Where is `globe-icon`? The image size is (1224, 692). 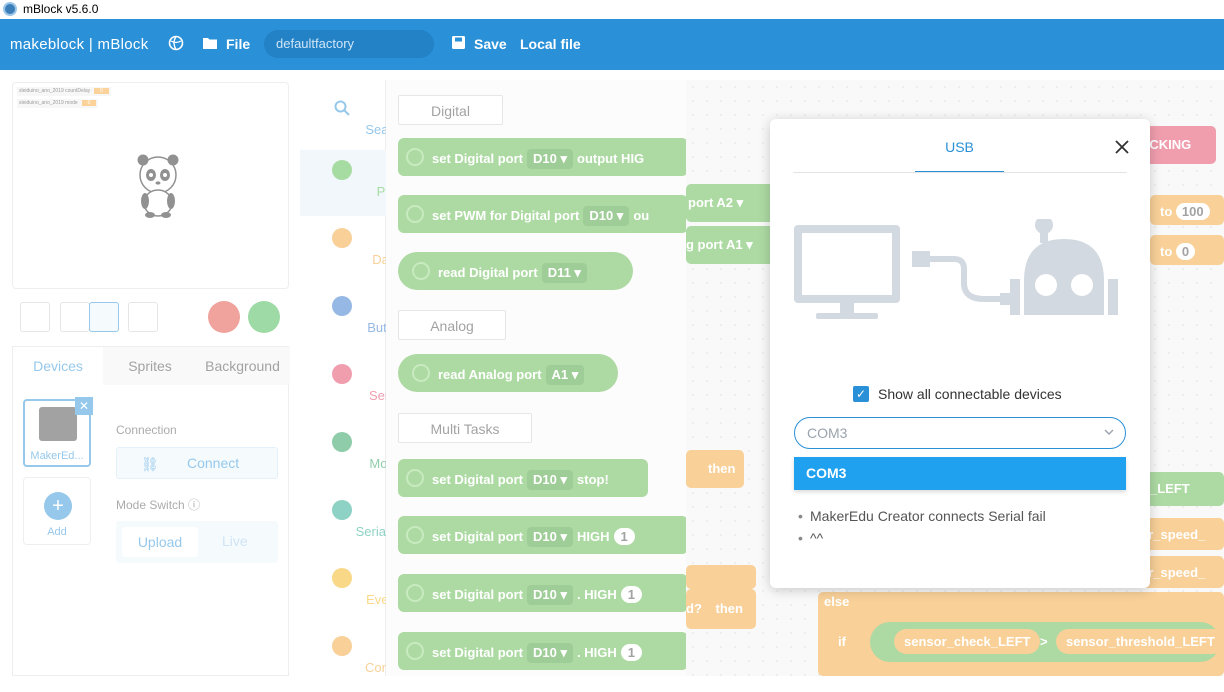
globe-icon is located at coordinates (176, 43).